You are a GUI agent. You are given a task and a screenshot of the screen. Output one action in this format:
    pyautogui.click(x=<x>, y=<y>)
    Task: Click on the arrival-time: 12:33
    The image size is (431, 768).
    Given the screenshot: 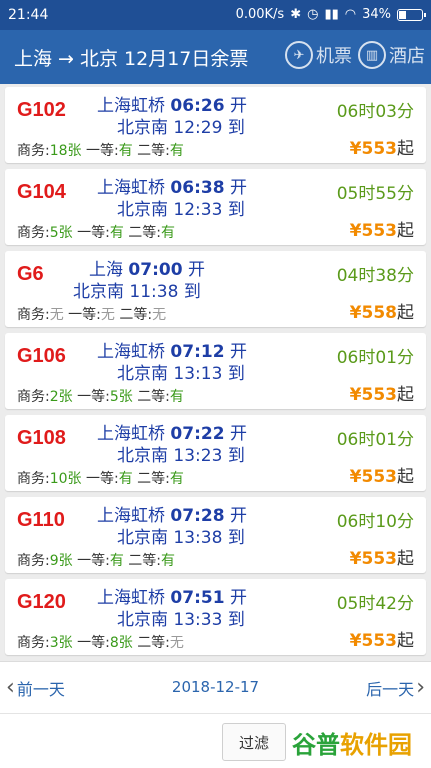 What is the action you would take?
    pyautogui.click(x=198, y=210)
    